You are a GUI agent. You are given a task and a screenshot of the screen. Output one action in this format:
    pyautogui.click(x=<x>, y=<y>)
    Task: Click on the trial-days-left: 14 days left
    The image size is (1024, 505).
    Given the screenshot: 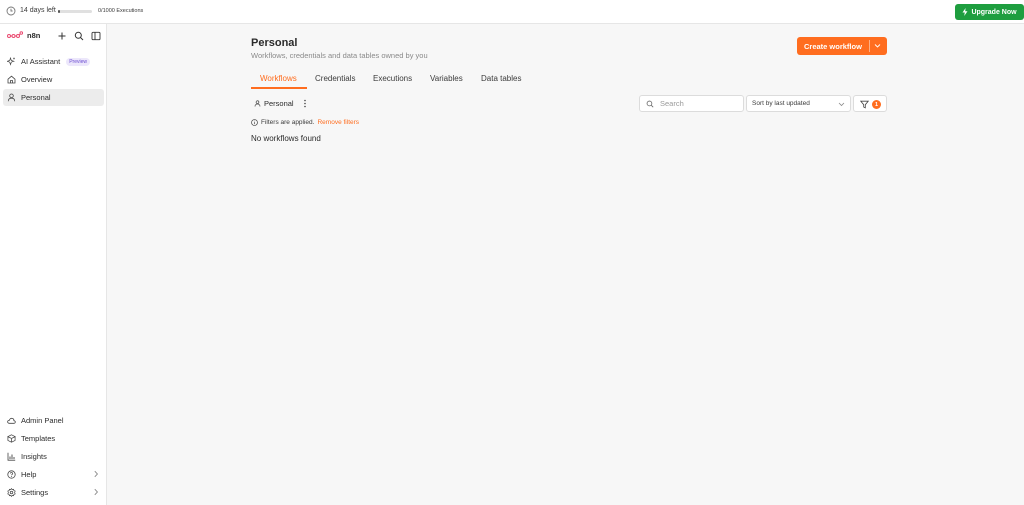 What is the action you would take?
    pyautogui.click(x=38, y=10)
    